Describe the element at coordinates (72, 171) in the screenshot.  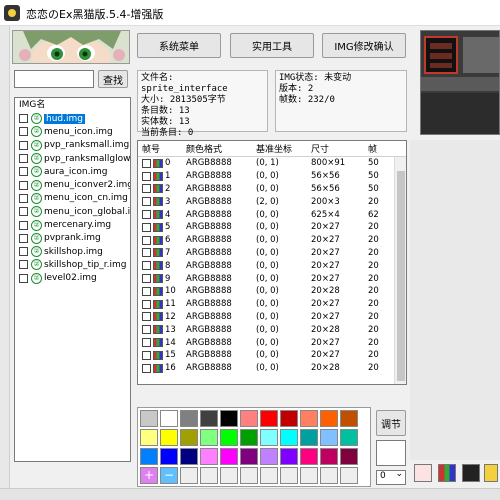
I see `img-list-item: ② aura_icon.img` at that location.